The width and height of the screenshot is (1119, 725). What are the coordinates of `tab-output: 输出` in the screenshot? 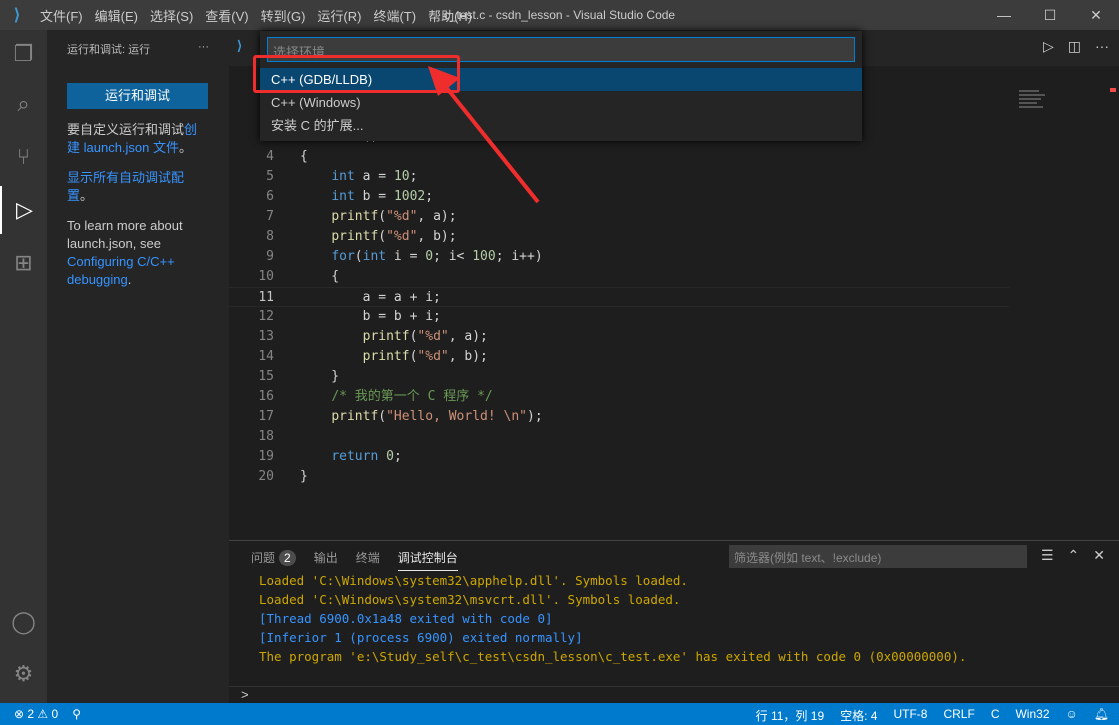 It's located at (326, 557).